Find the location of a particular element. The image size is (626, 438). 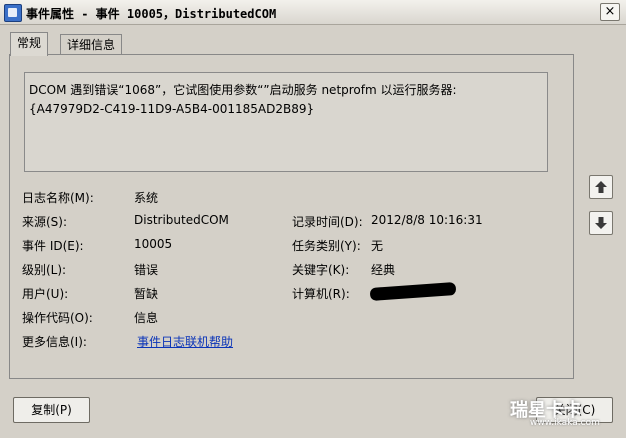

previous-event-button is located at coordinates (601, 187).